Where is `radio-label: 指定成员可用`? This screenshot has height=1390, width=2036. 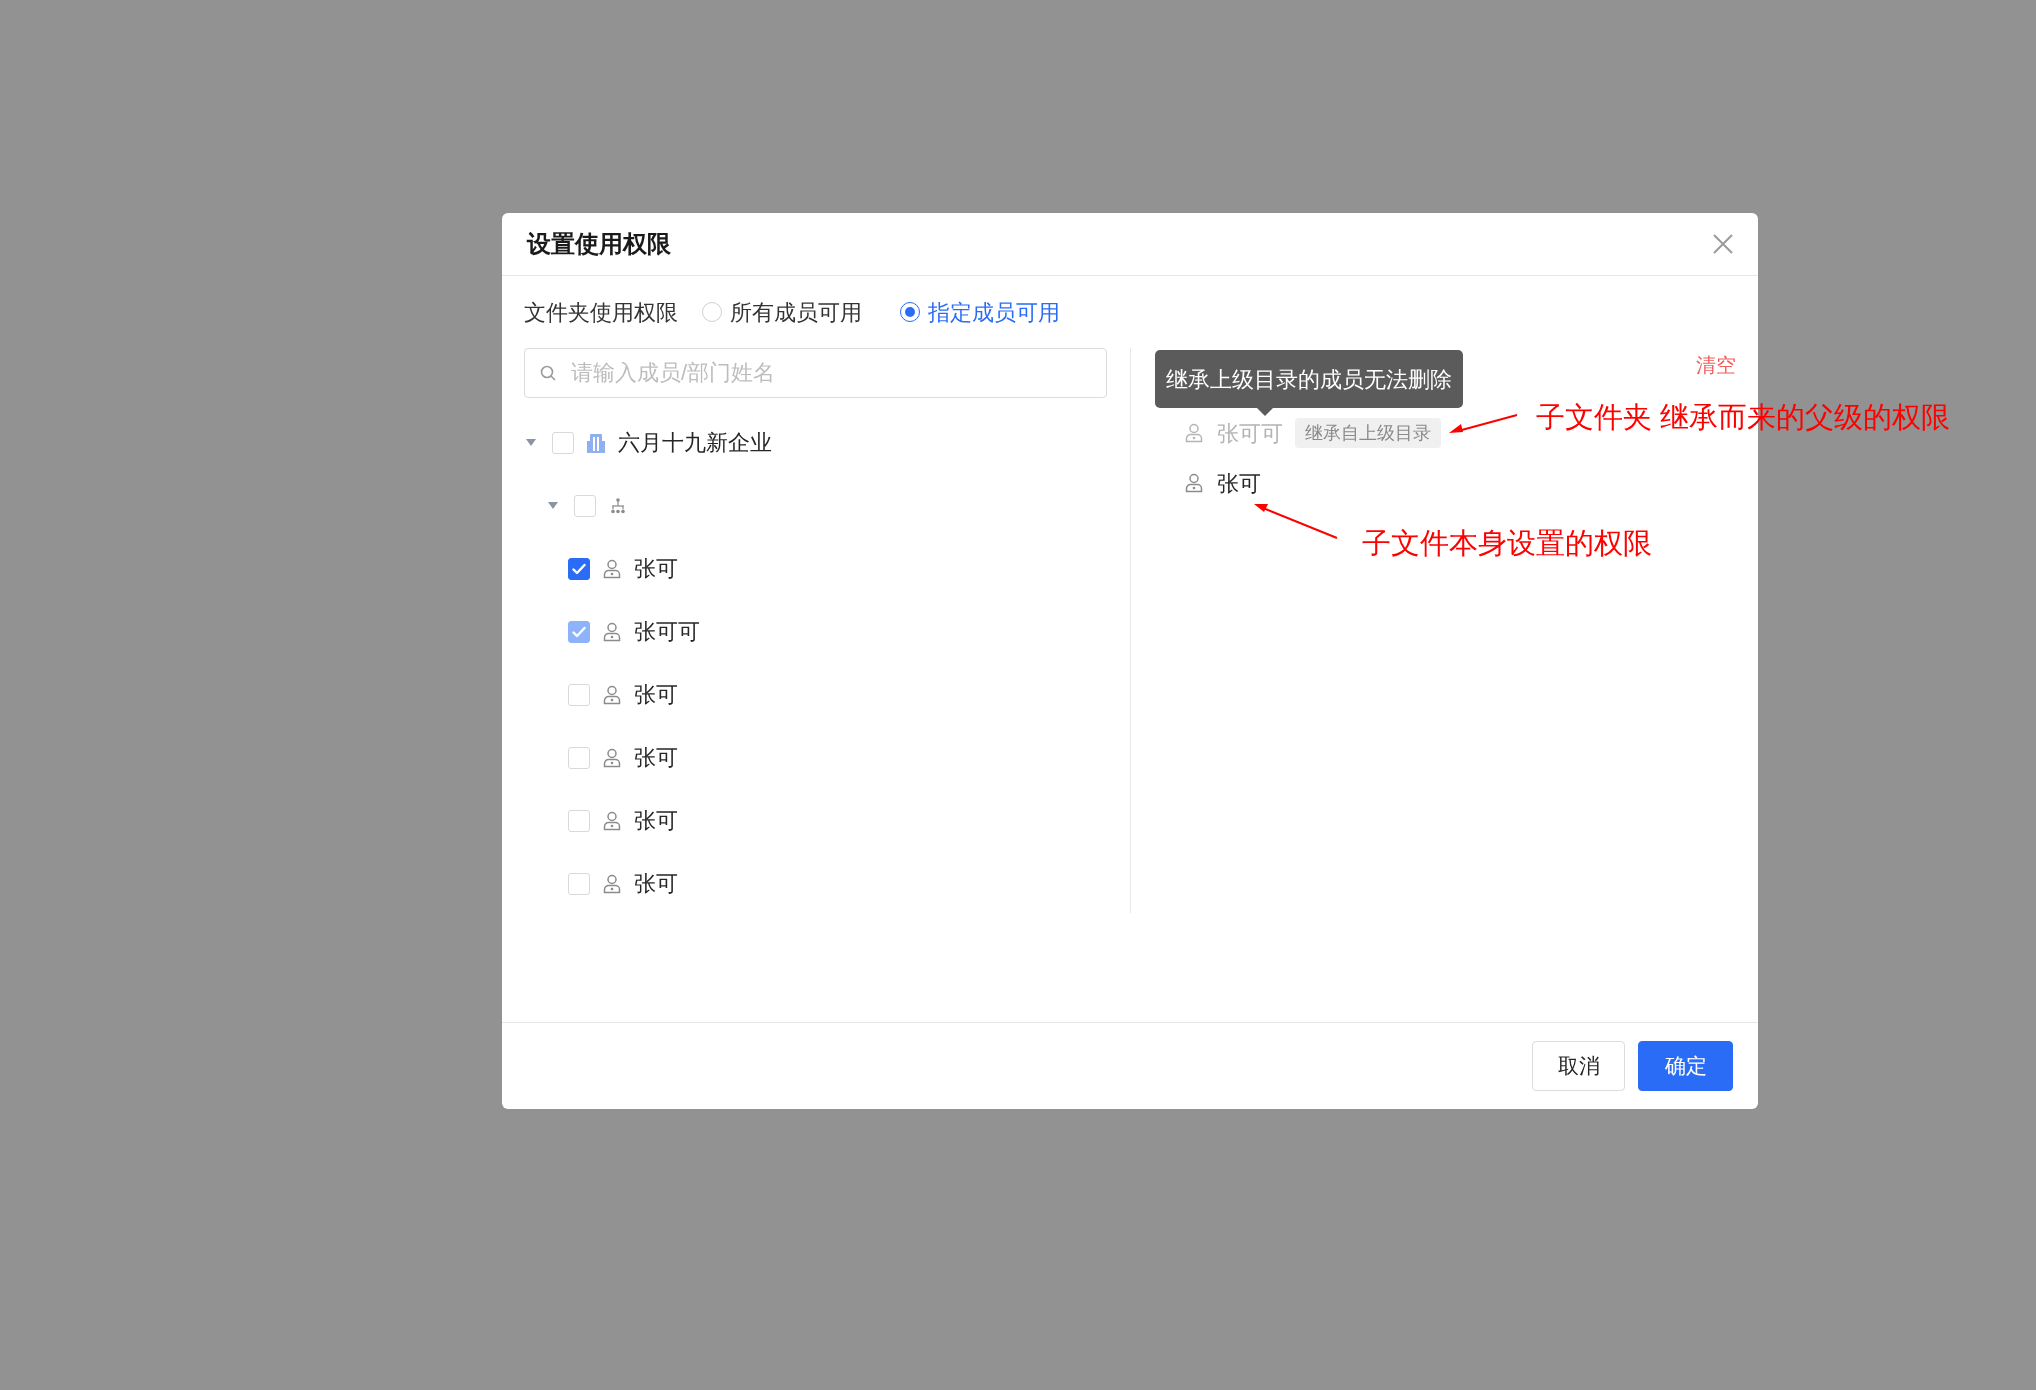 radio-label: 指定成员可用 is located at coordinates (994, 312).